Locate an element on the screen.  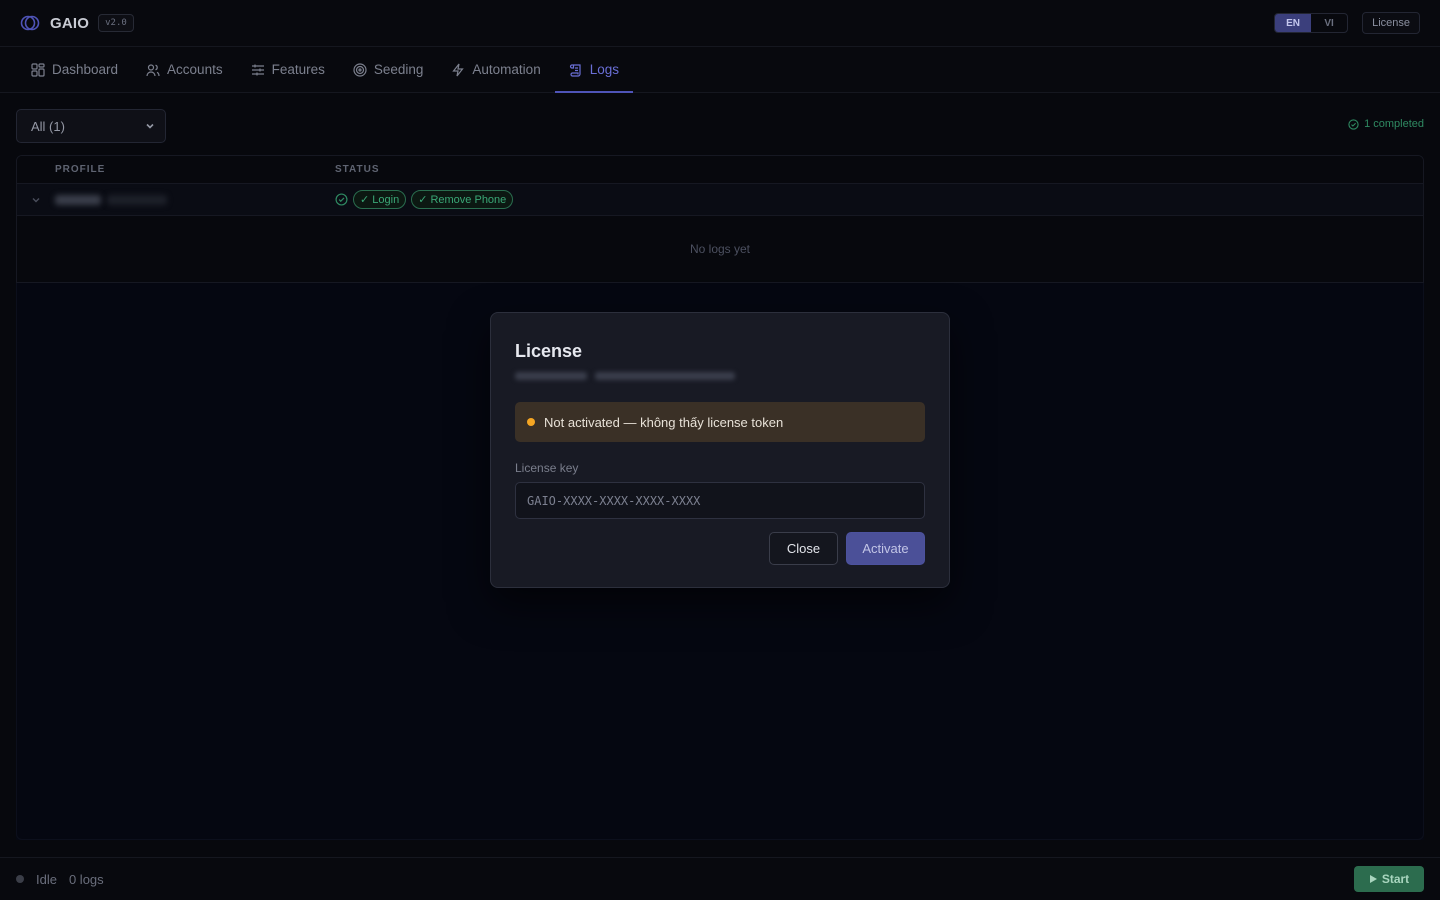
start-label: Start is located at coordinates (1395, 879).